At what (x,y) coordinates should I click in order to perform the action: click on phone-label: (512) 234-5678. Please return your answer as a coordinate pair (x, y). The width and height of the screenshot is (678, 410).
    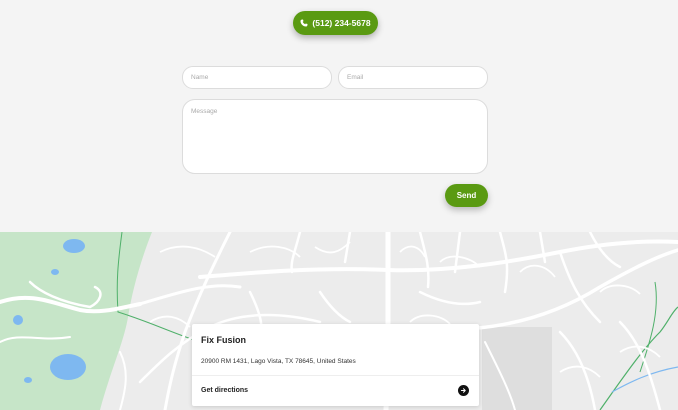
    Looking at the image, I should click on (341, 23).